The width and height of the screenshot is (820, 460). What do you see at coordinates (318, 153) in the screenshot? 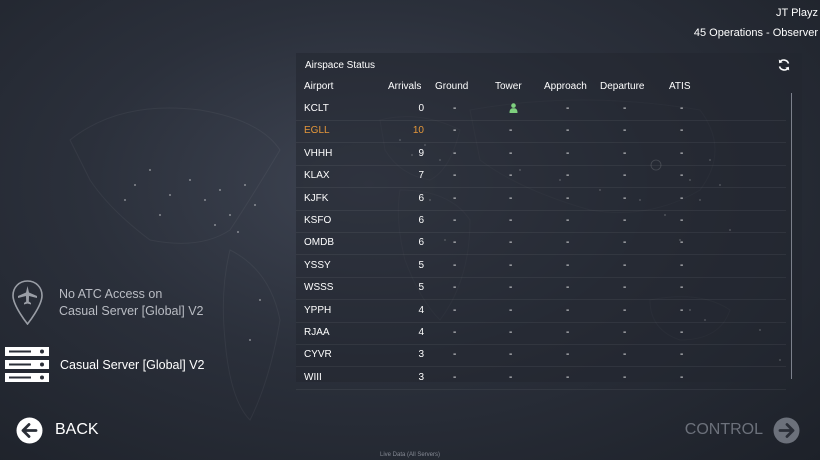
I see `cell-airport: VHHH` at bounding box center [318, 153].